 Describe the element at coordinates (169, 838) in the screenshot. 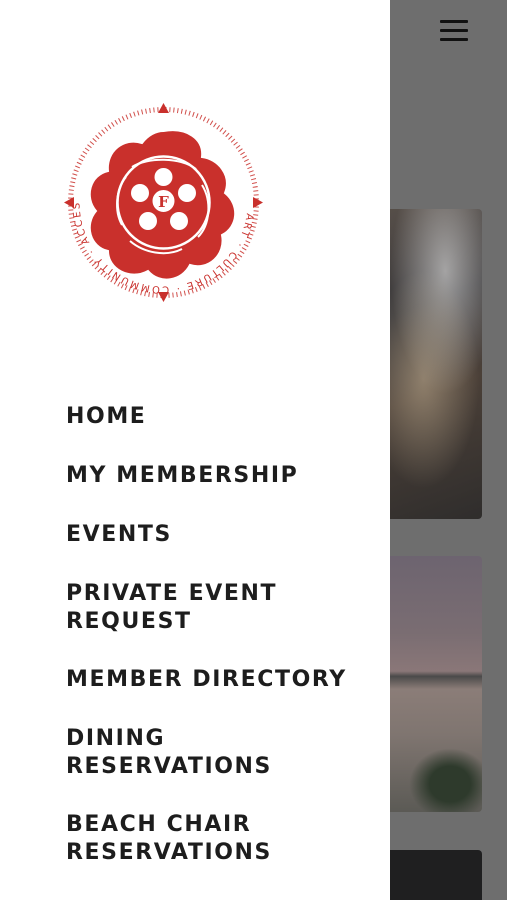

I see `menu-label: BEACH CHAIR RESERVATIONS` at that location.